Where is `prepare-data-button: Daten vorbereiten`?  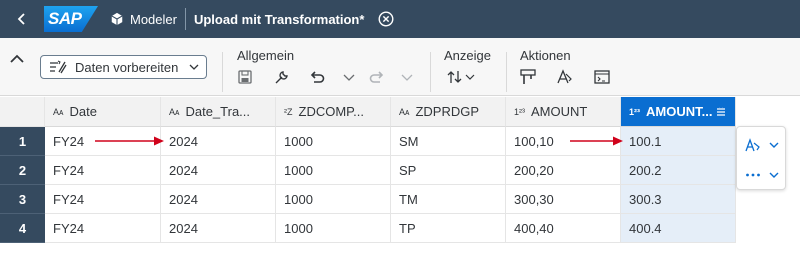 prepare-data-button: Daten vorbereiten is located at coordinates (123, 67).